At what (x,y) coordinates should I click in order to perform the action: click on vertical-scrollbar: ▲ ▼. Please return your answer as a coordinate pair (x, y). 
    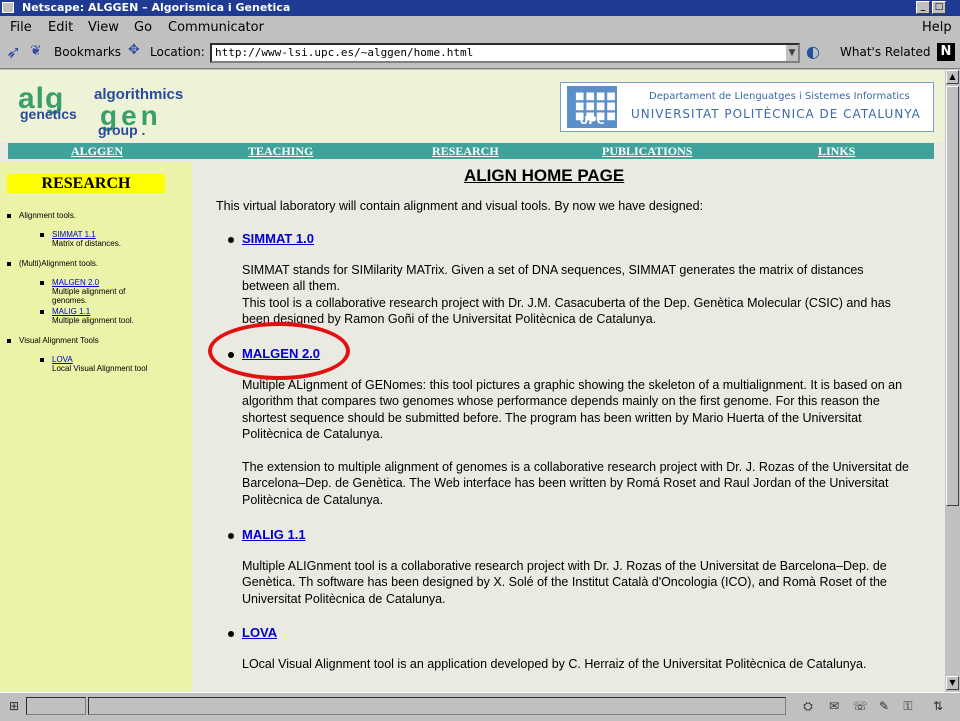
    Looking at the image, I should click on (952, 381).